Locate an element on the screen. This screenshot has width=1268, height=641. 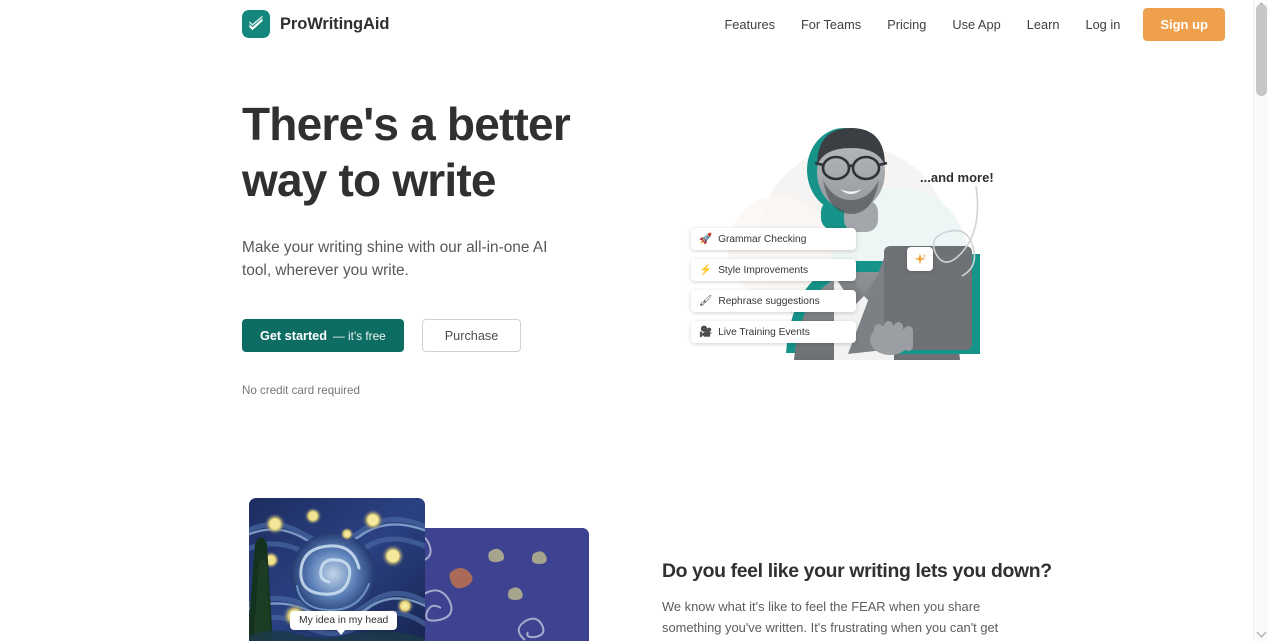
feature-chip-label: Rephrase suggestions is located at coordinates (769, 301).